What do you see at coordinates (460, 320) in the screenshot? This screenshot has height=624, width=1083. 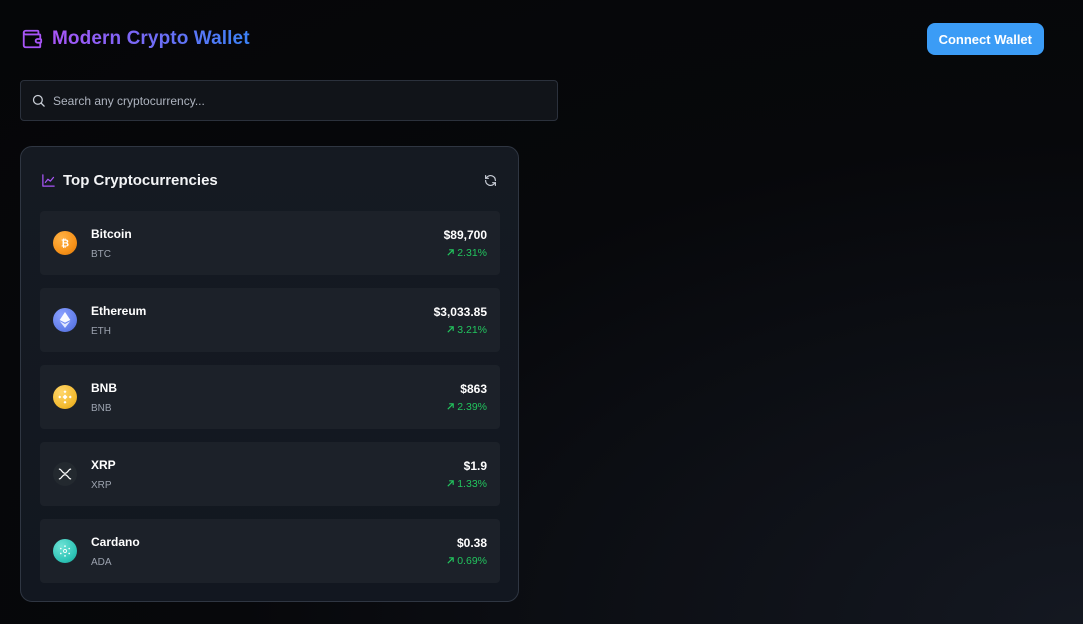 I see `coin-quote: $3,033.85 3.21%` at bounding box center [460, 320].